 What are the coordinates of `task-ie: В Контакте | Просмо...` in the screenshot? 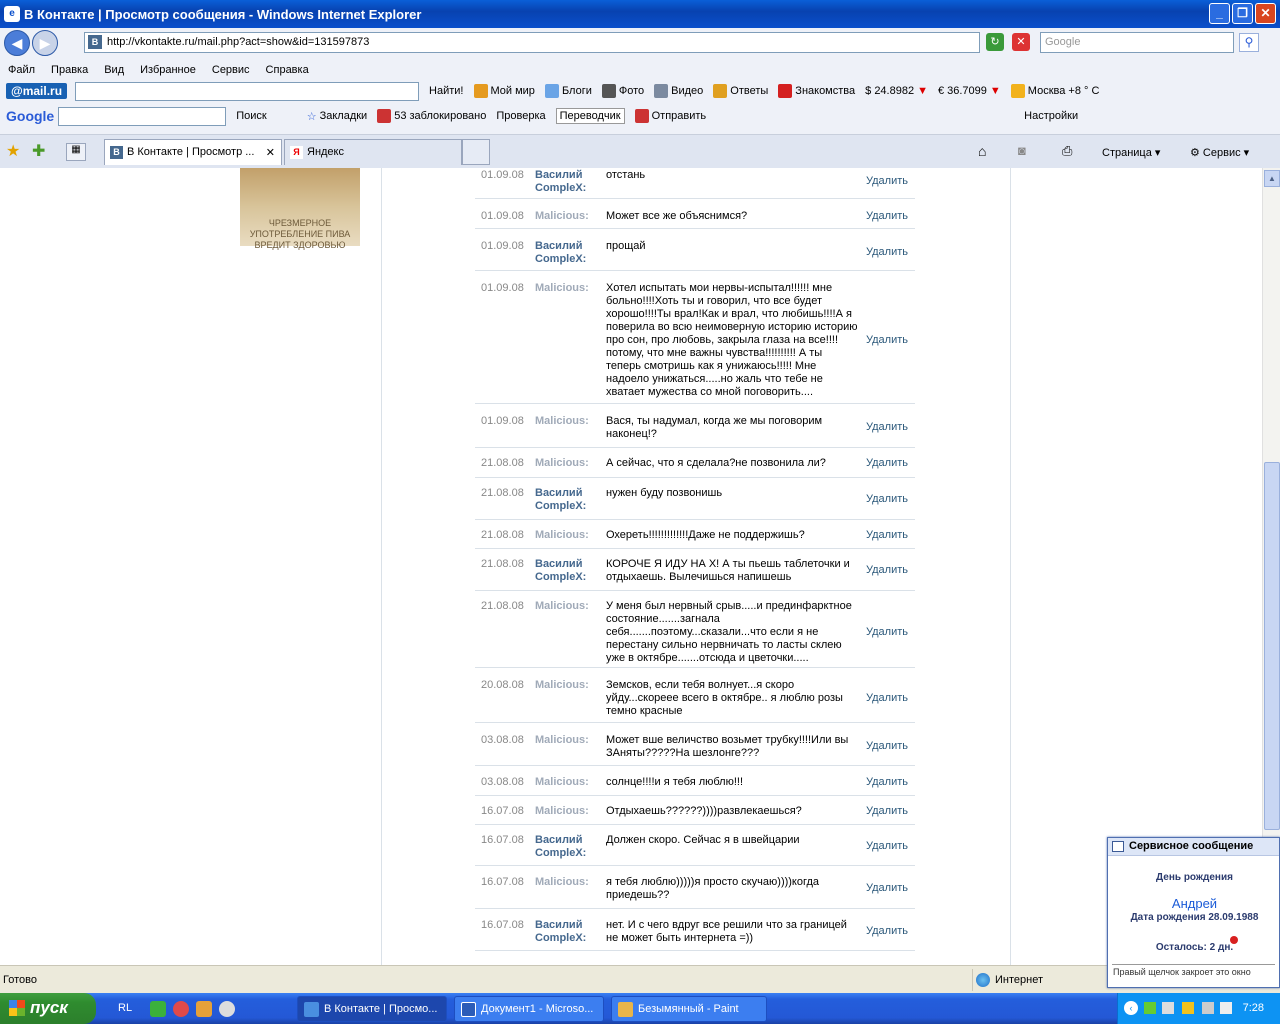 It's located at (372, 1009).